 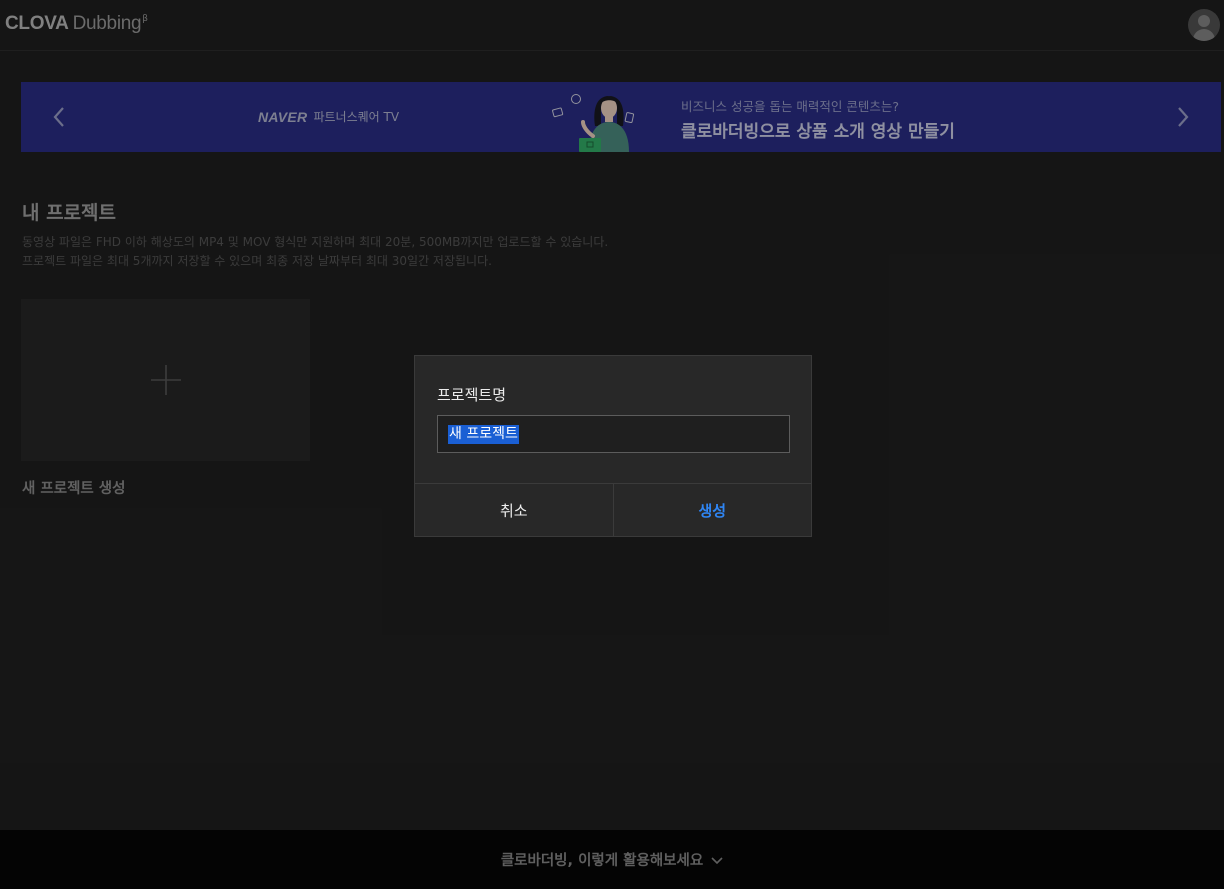 I want to click on dialog-actions: 취소 생성, so click(x=613, y=509).